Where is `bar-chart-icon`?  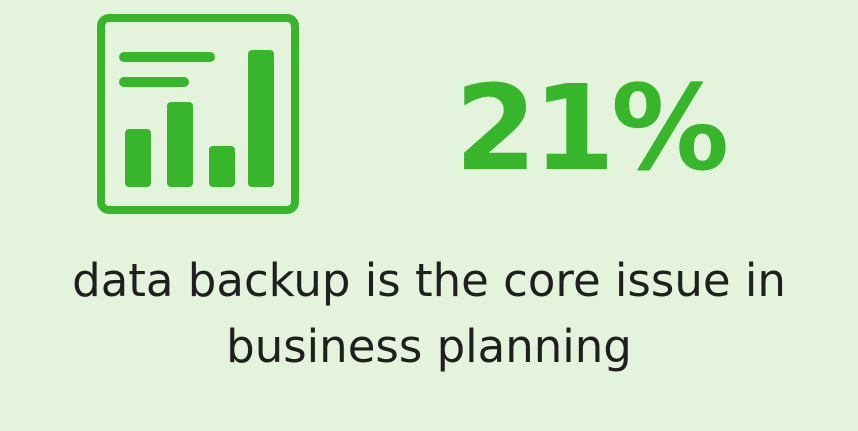 bar-chart-icon is located at coordinates (198, 114).